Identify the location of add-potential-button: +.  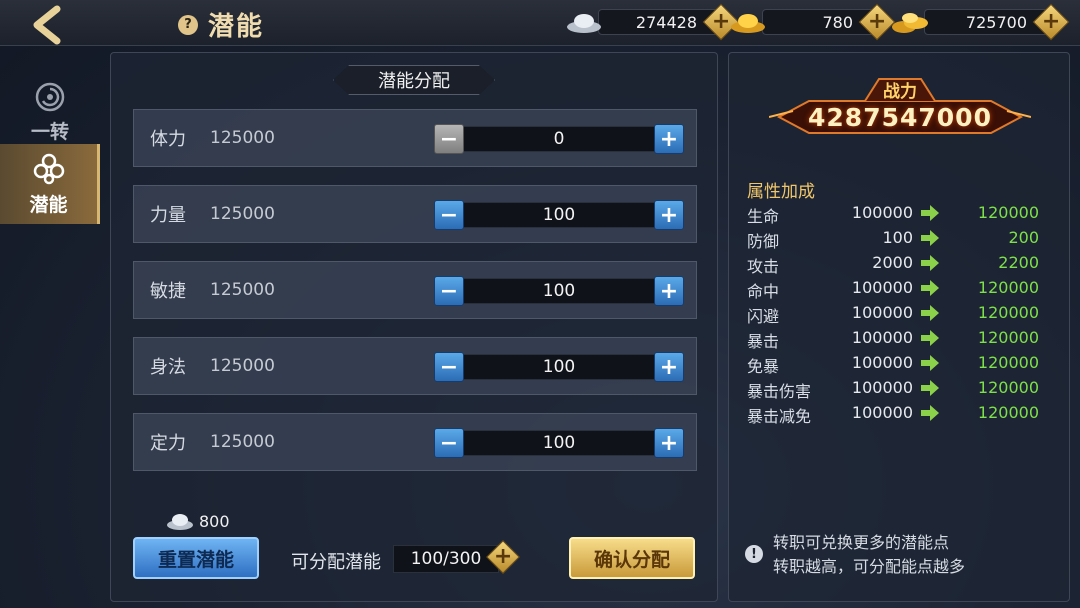
(503, 557).